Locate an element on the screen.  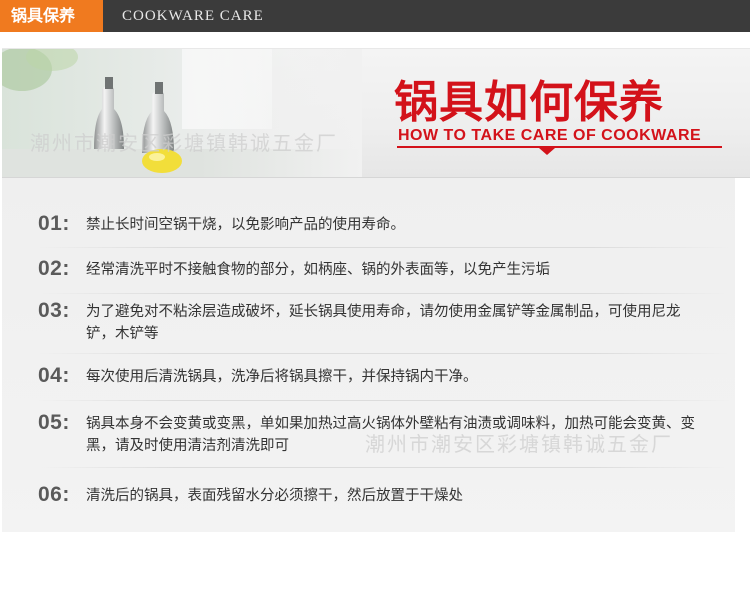
tip-number: 04: is located at coordinates (54, 375).